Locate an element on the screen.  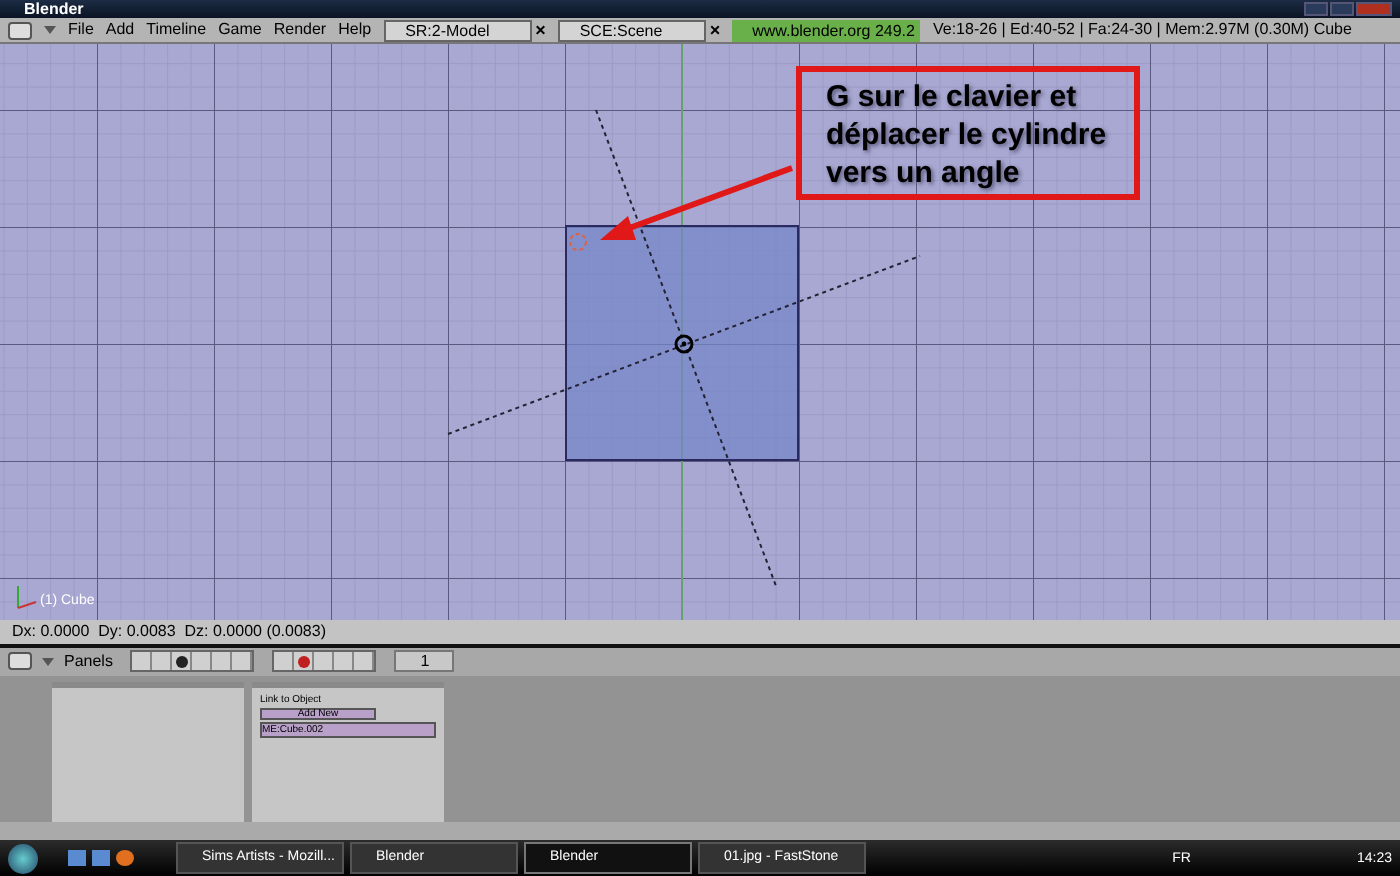
cursor-icon is located at coordinates (578, 242).